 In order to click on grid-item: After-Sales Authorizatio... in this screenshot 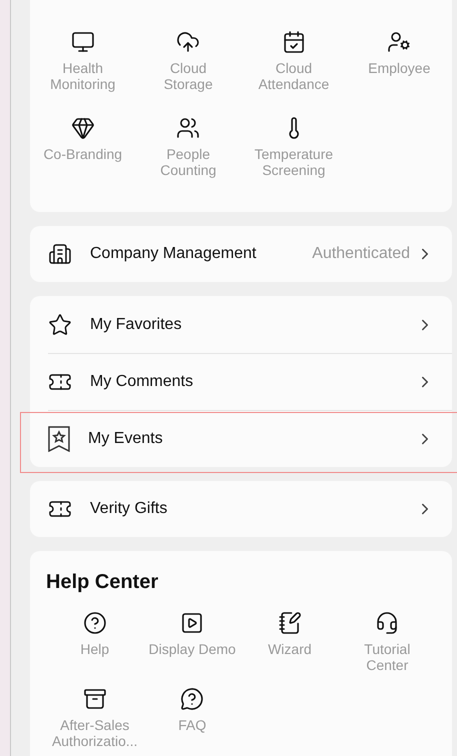, I will do `click(95, 718)`.